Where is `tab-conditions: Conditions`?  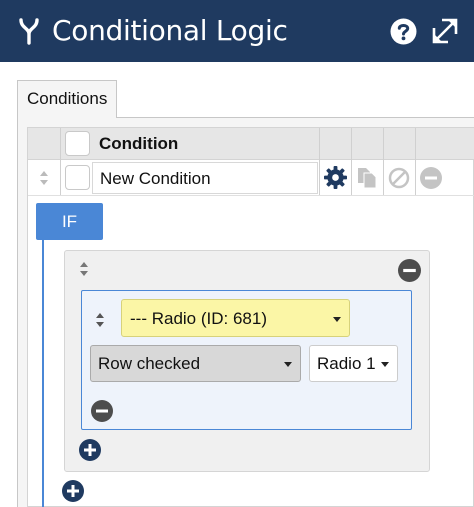
tab-conditions: Conditions is located at coordinates (67, 99).